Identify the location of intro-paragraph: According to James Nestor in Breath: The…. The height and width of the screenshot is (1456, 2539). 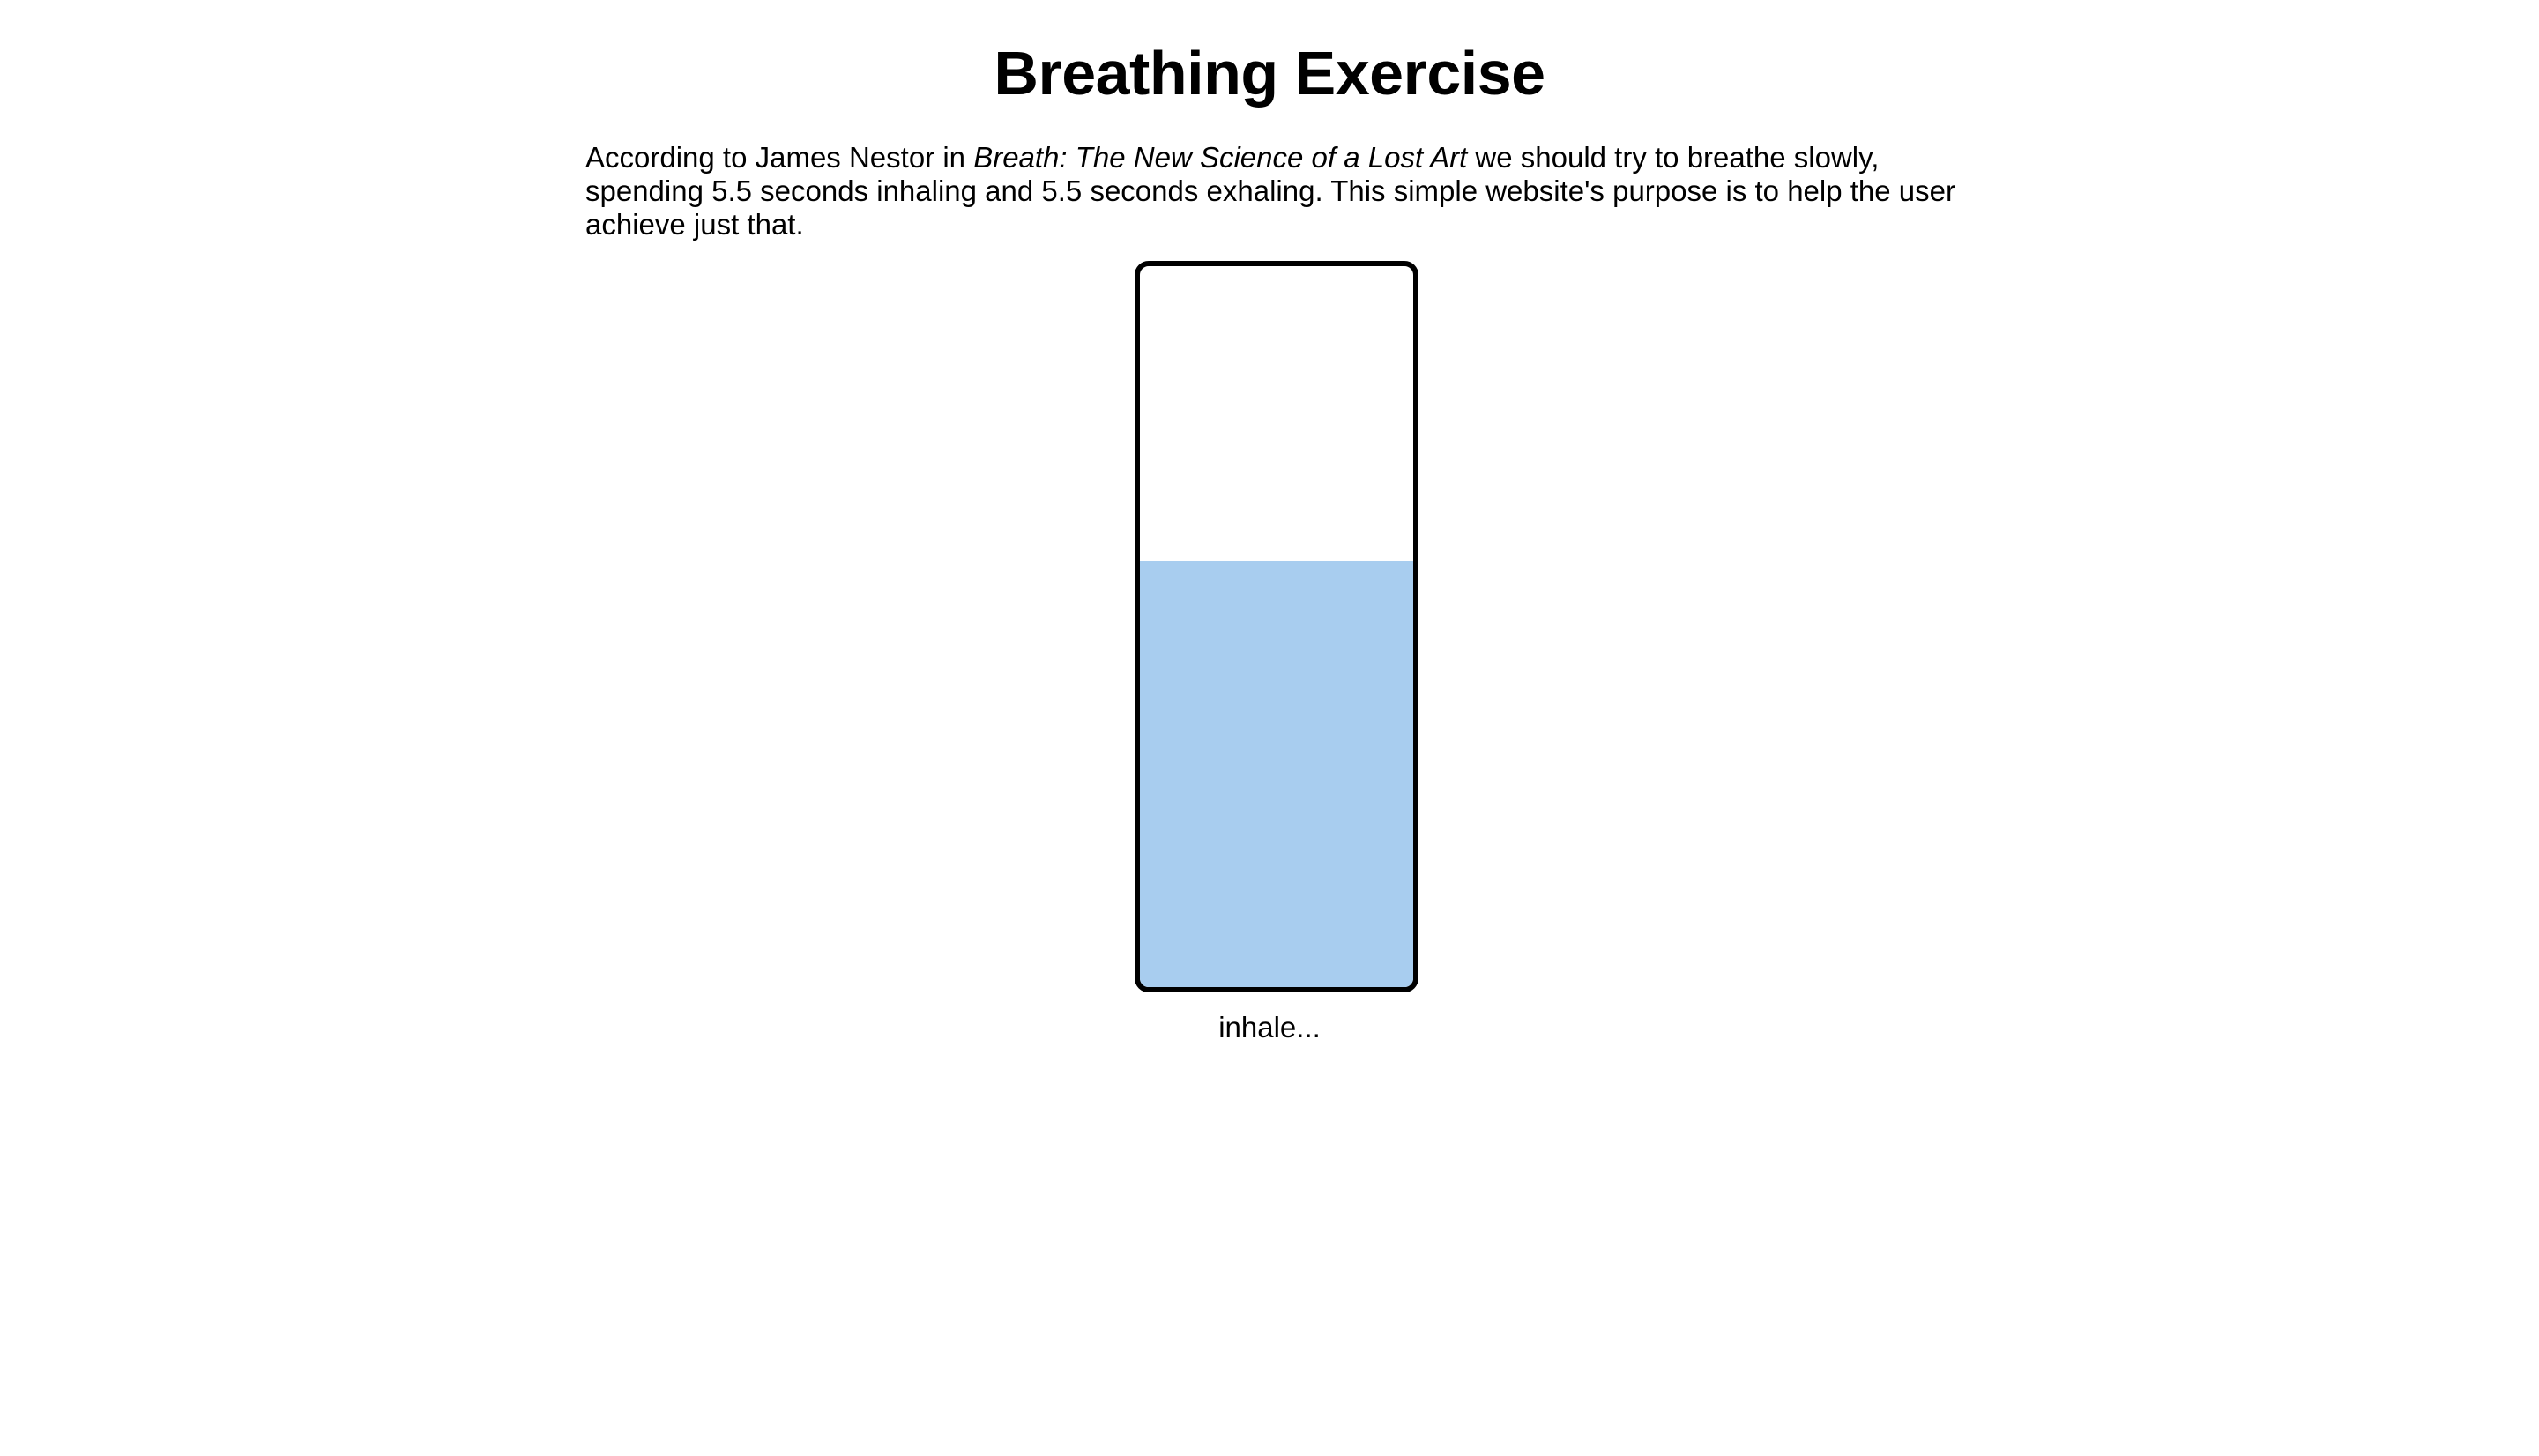
(1281, 191).